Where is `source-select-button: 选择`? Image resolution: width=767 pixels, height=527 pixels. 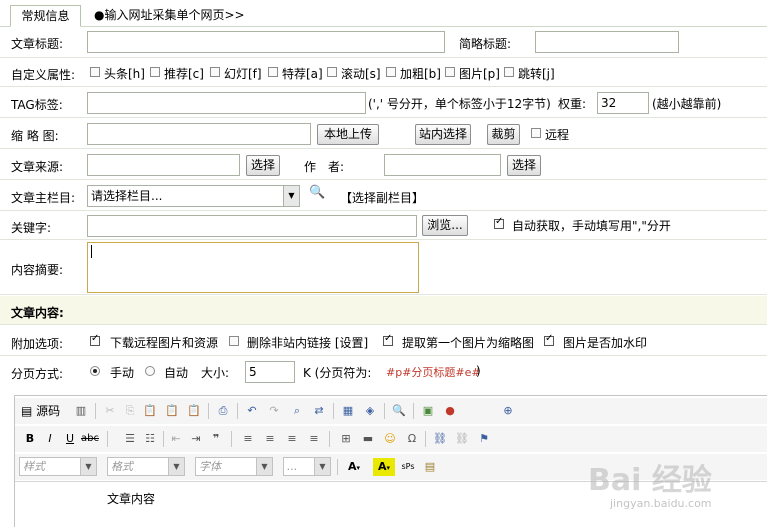 source-select-button: 选择 is located at coordinates (263, 165).